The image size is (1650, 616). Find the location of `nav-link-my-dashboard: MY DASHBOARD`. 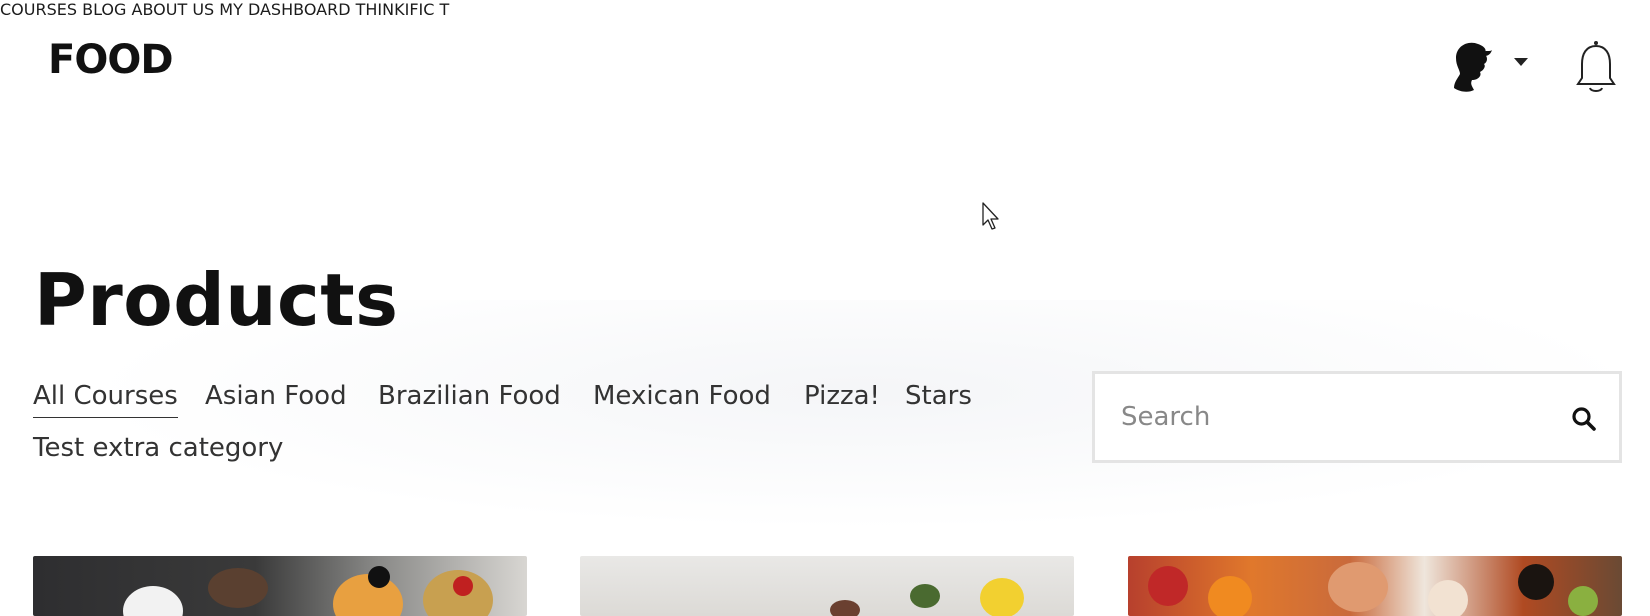

nav-link-my-dashboard: MY DASHBOARD is located at coordinates (284, 9).